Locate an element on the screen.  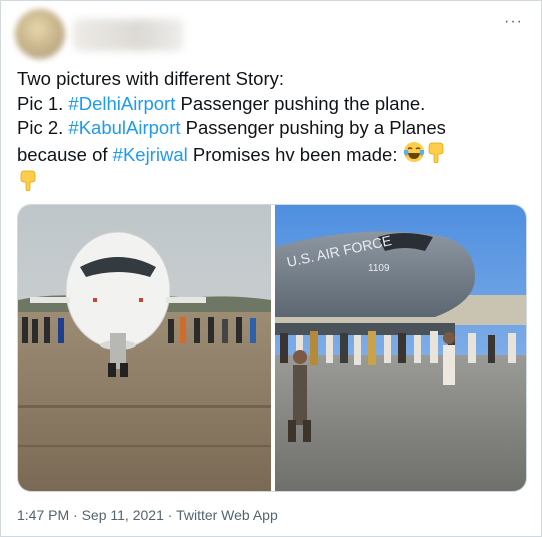
laughing-tears-emoji-icon is located at coordinates (414, 155).